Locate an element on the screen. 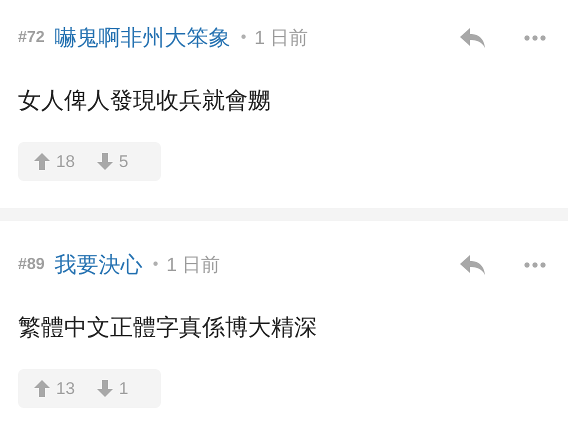 The image size is (568, 426). author-link: 我要決心 is located at coordinates (98, 265).